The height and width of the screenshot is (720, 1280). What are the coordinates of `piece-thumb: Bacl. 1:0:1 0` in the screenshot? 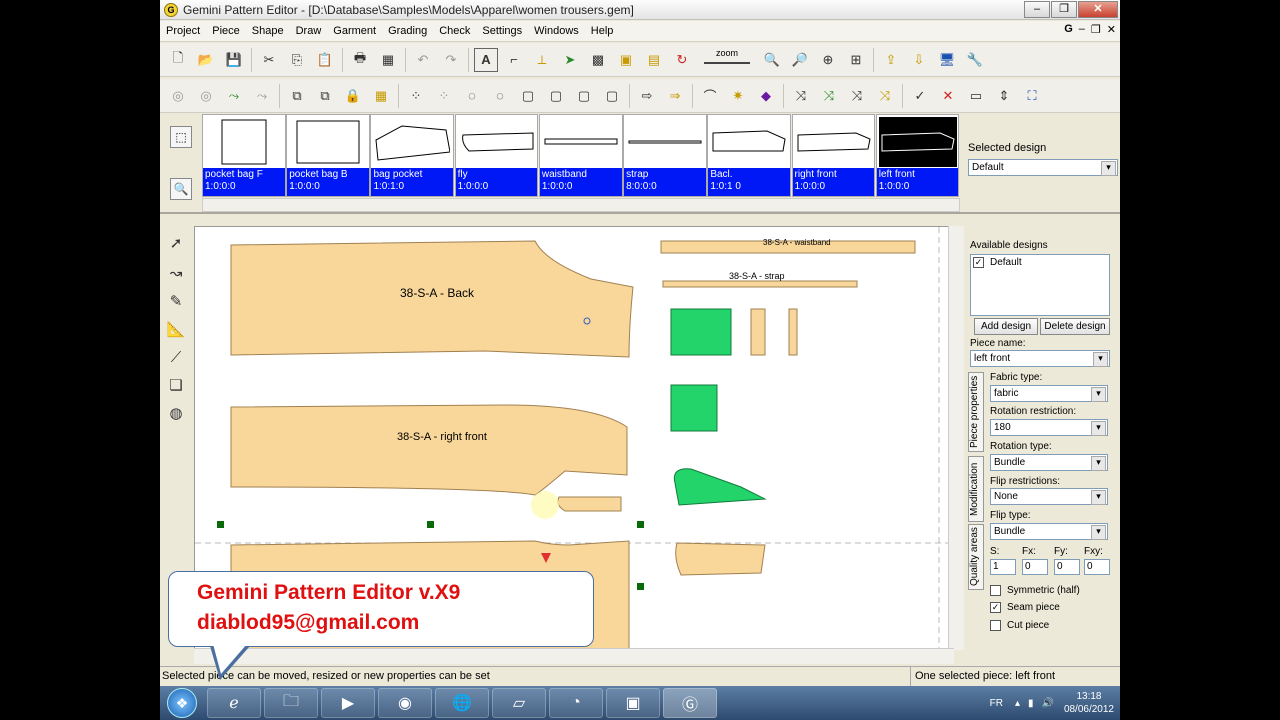 It's located at (749, 155).